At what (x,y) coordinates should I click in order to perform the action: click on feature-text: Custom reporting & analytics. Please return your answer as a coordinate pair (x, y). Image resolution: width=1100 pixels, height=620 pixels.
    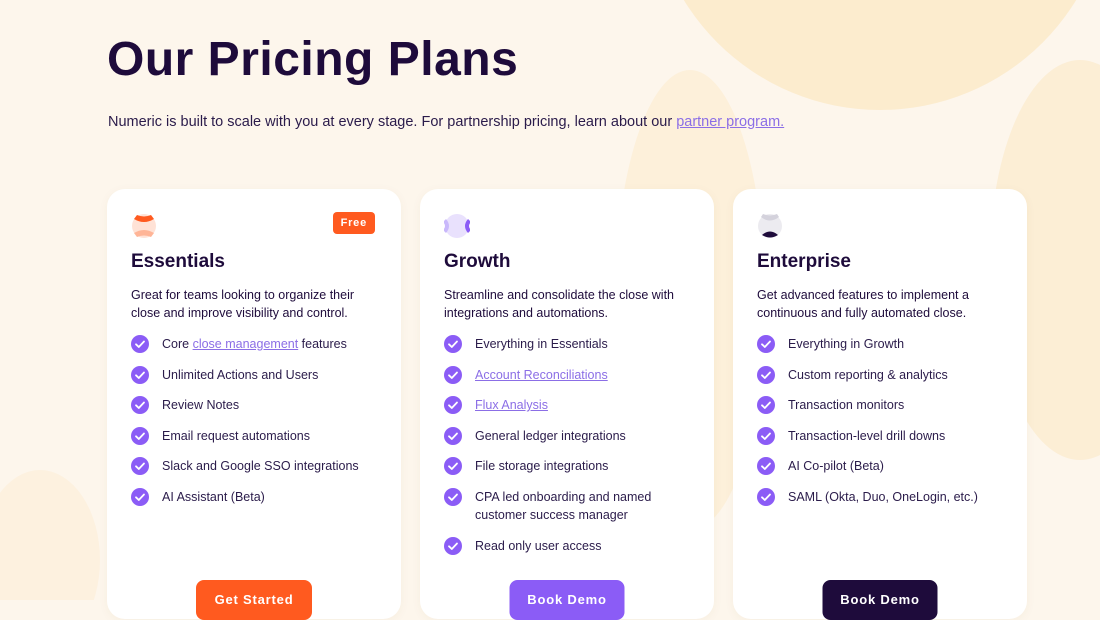
    Looking at the image, I should click on (868, 374).